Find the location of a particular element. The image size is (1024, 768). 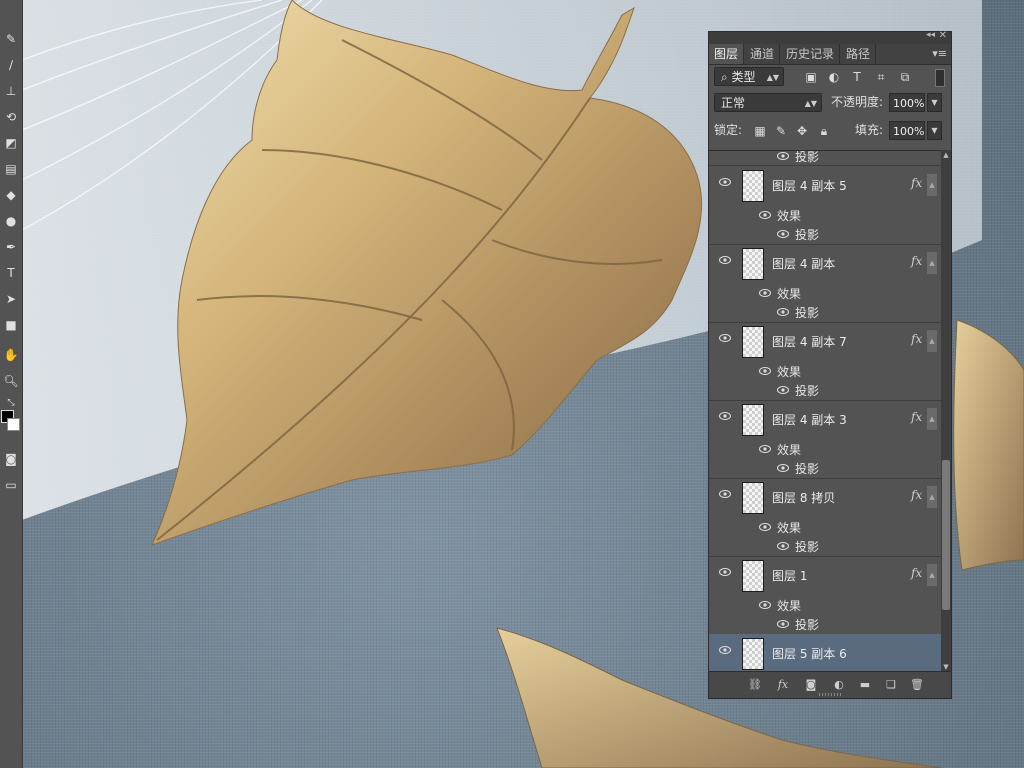

type-tool-icon: T is located at coordinates (11, 273).